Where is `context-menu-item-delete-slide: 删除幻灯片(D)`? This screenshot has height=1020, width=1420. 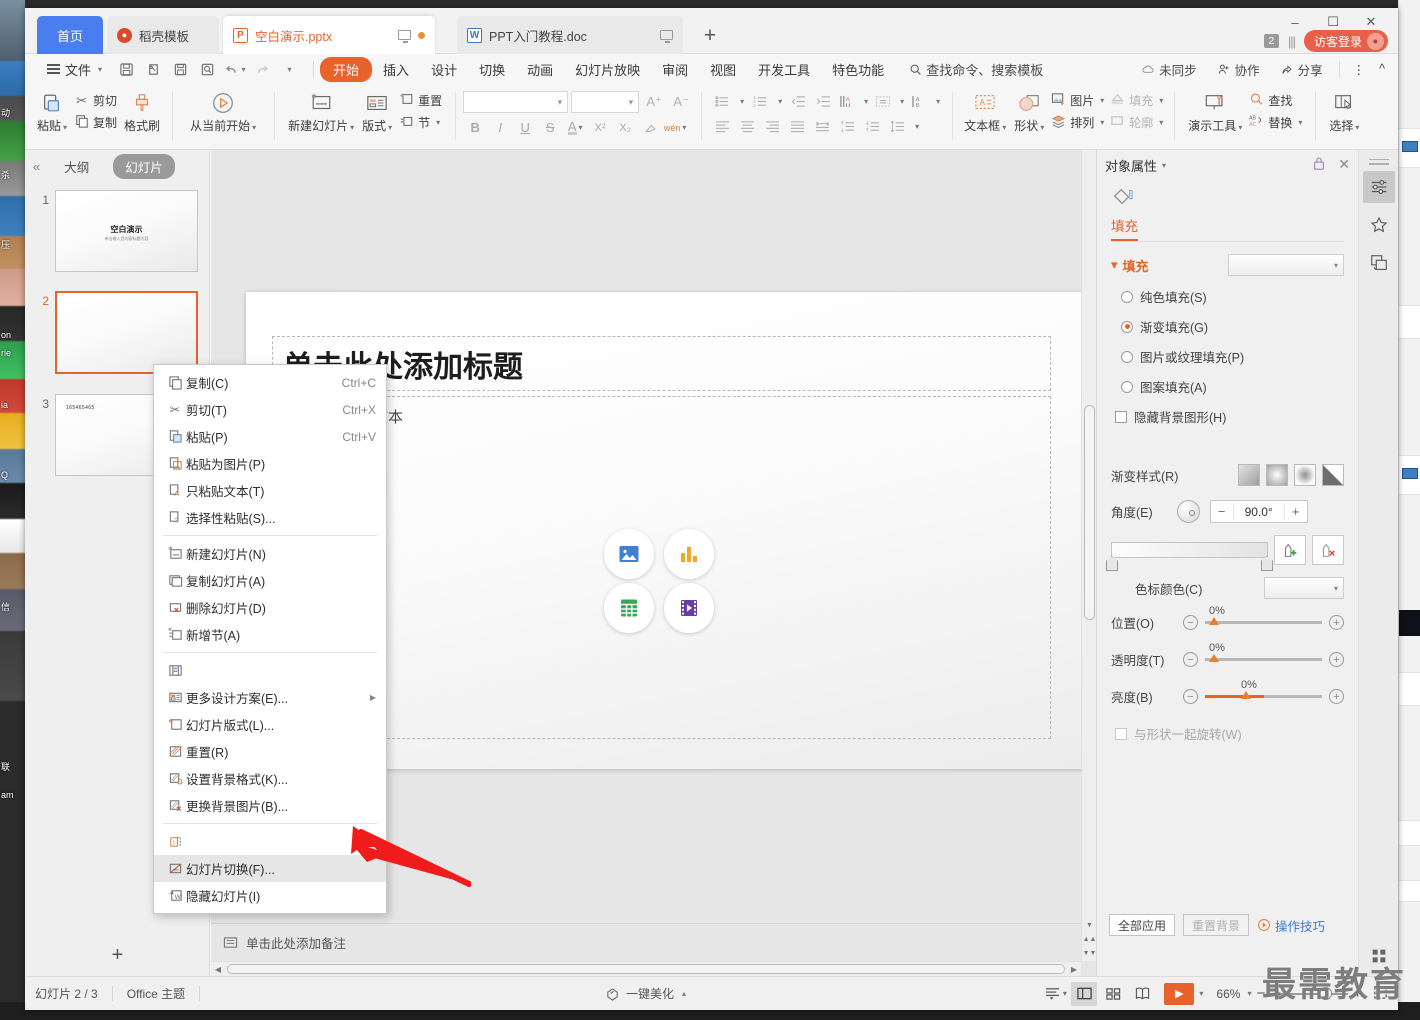
context-menu-item-delete-slide: 删除幻灯片(D) is located at coordinates (270, 607).